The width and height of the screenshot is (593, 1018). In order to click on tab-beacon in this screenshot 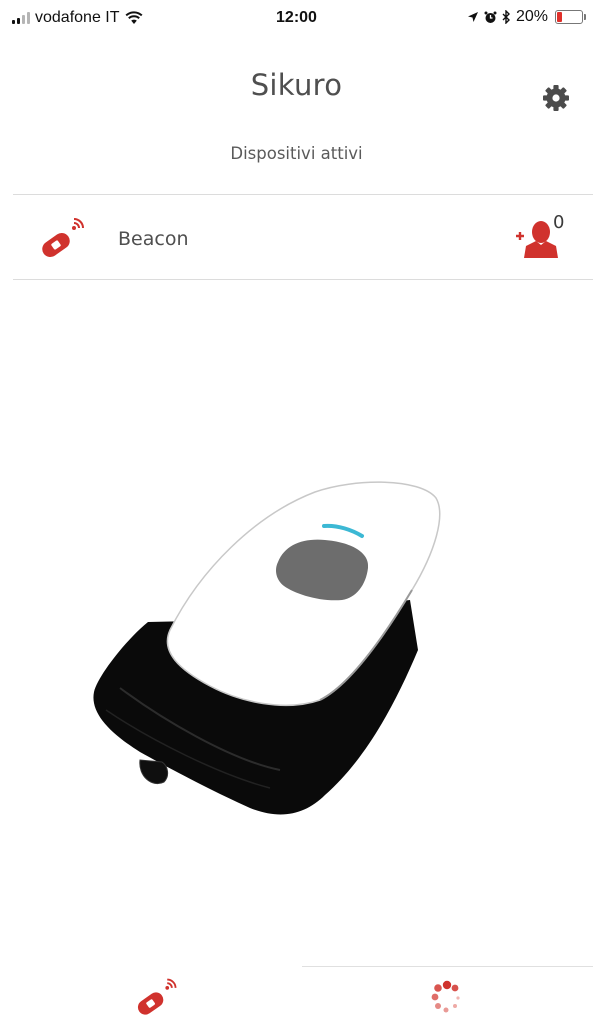, I will do `click(148, 993)`.